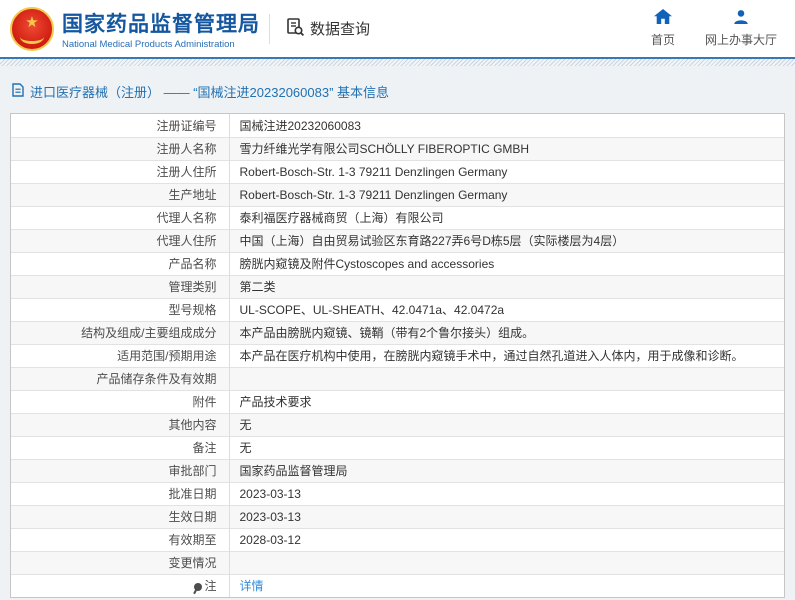  I want to click on table-row: 产品储存条件及有效期, so click(397, 378).